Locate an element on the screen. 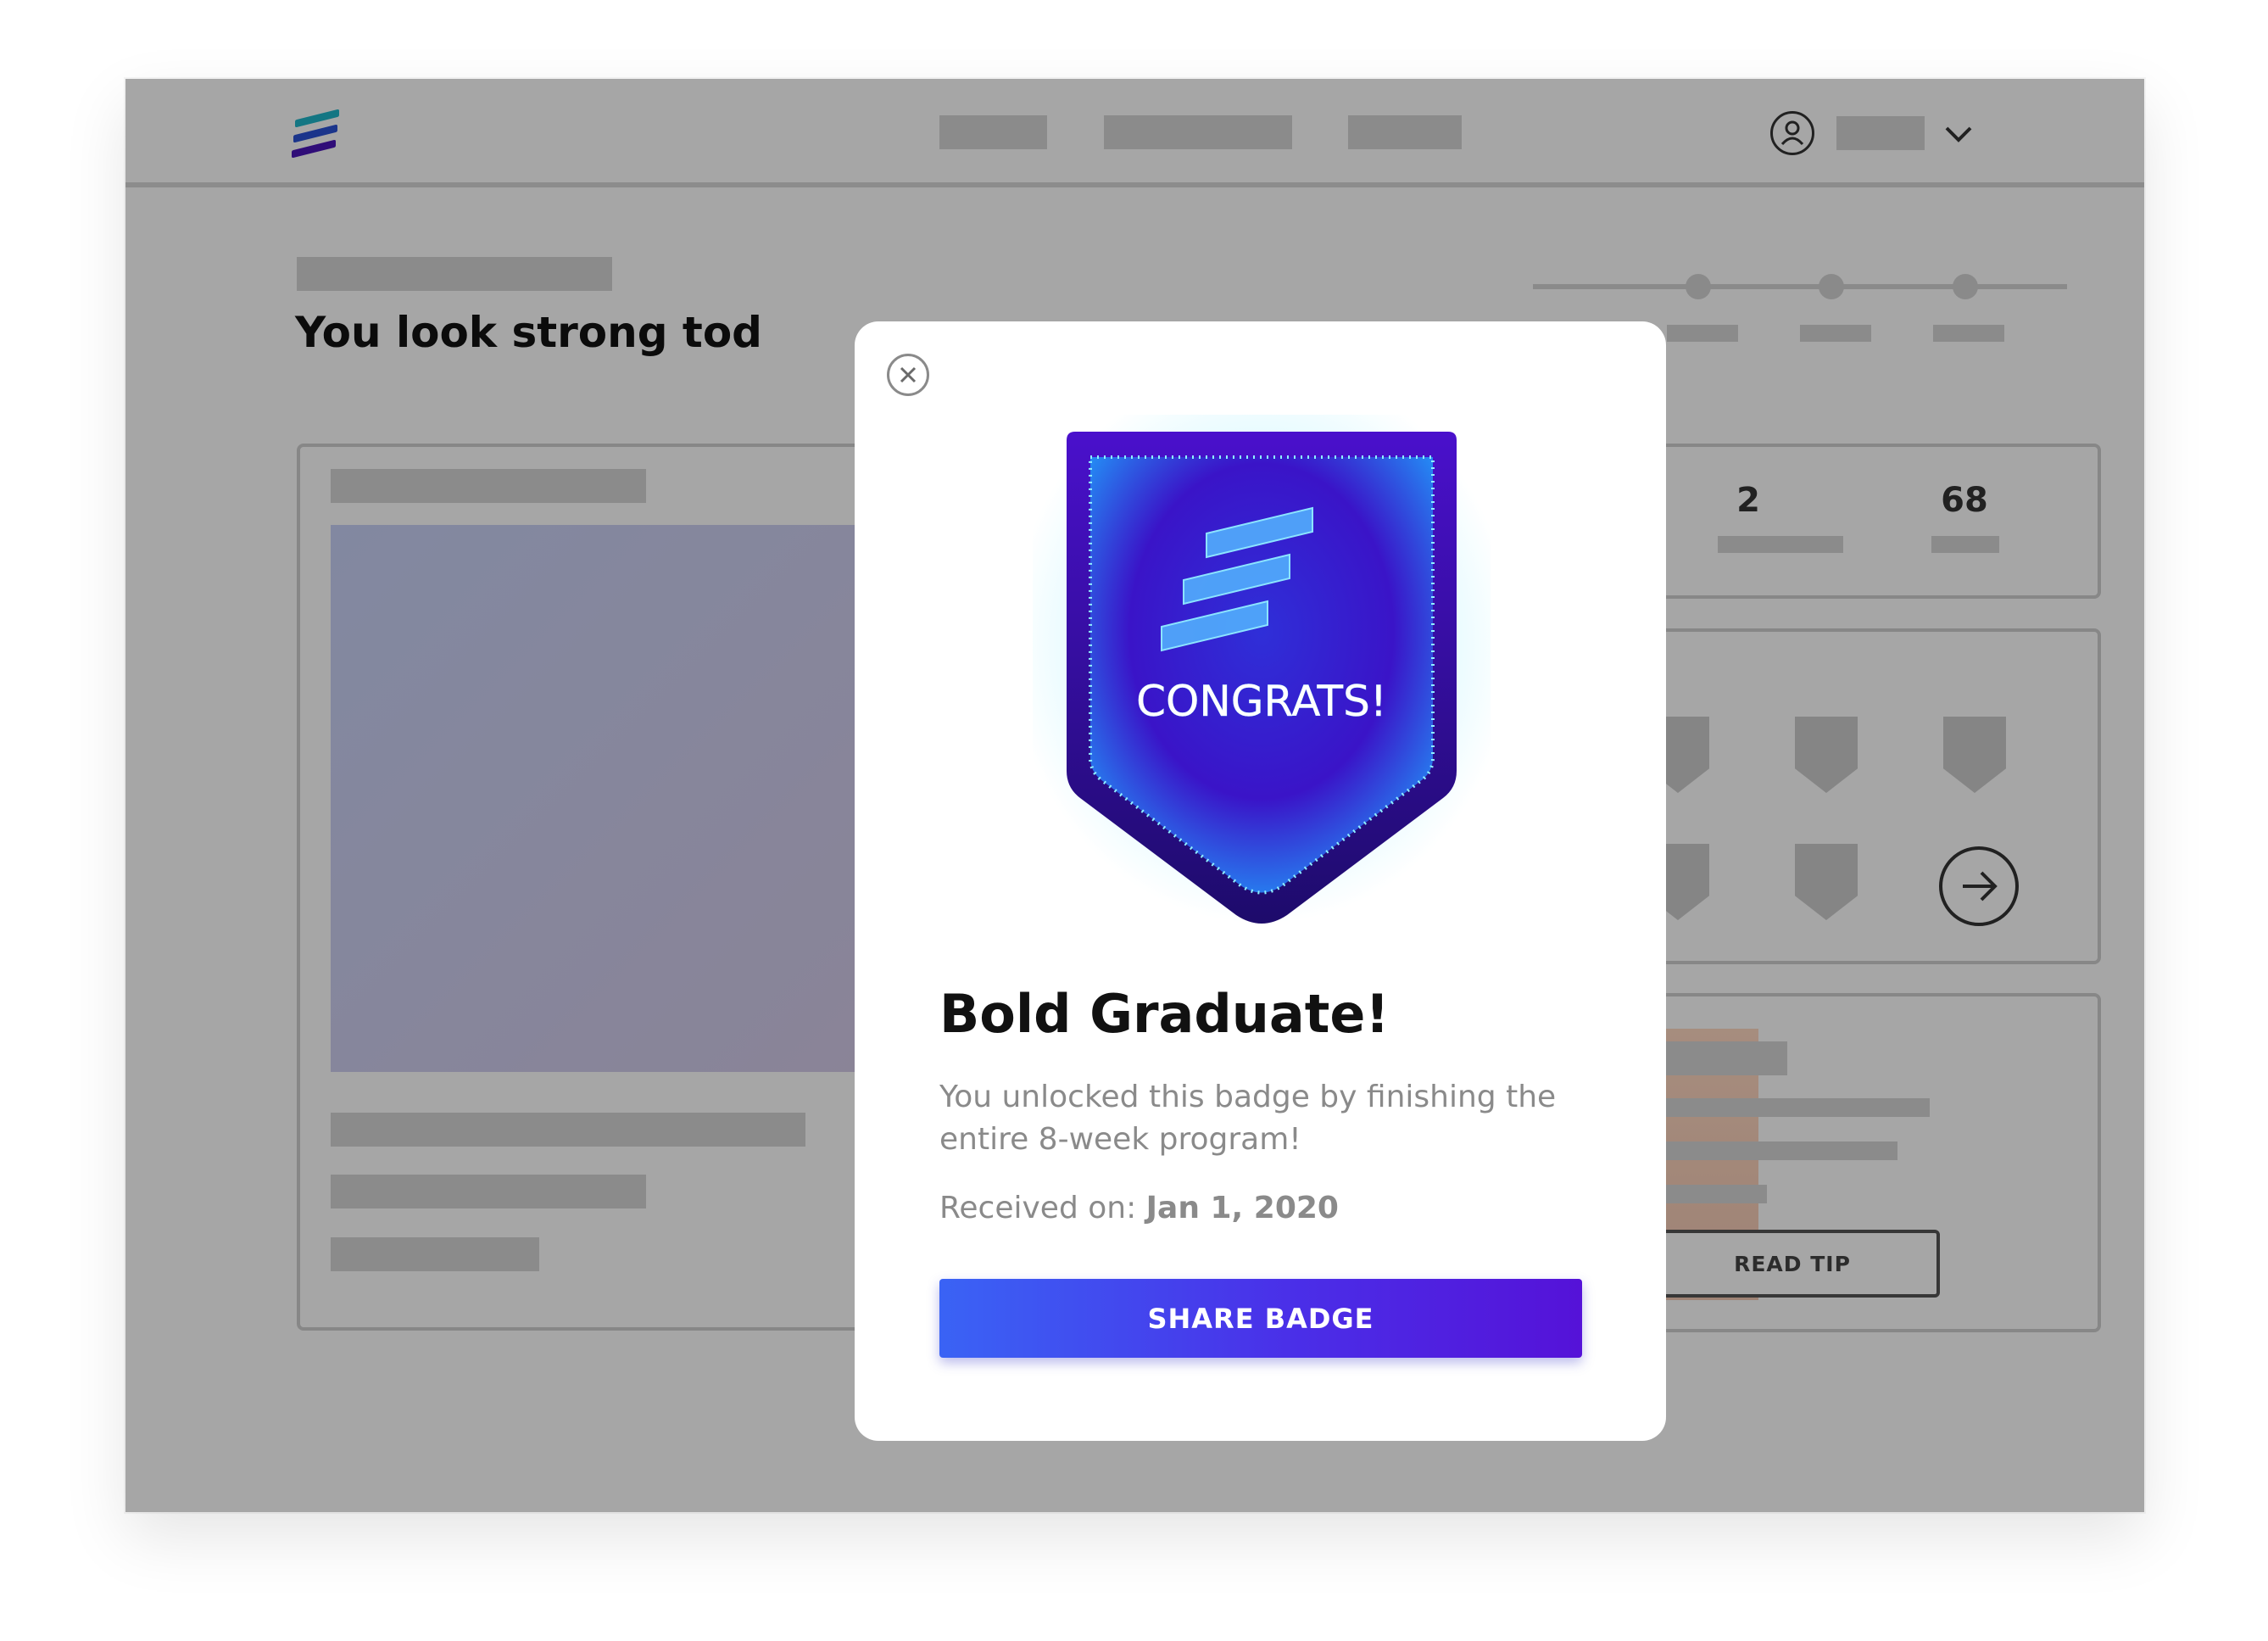 Image resolution: width=2268 pixels, height=1641 pixels. received-date: Received on: Jan 1, 2020 is located at coordinates (1139, 1208).